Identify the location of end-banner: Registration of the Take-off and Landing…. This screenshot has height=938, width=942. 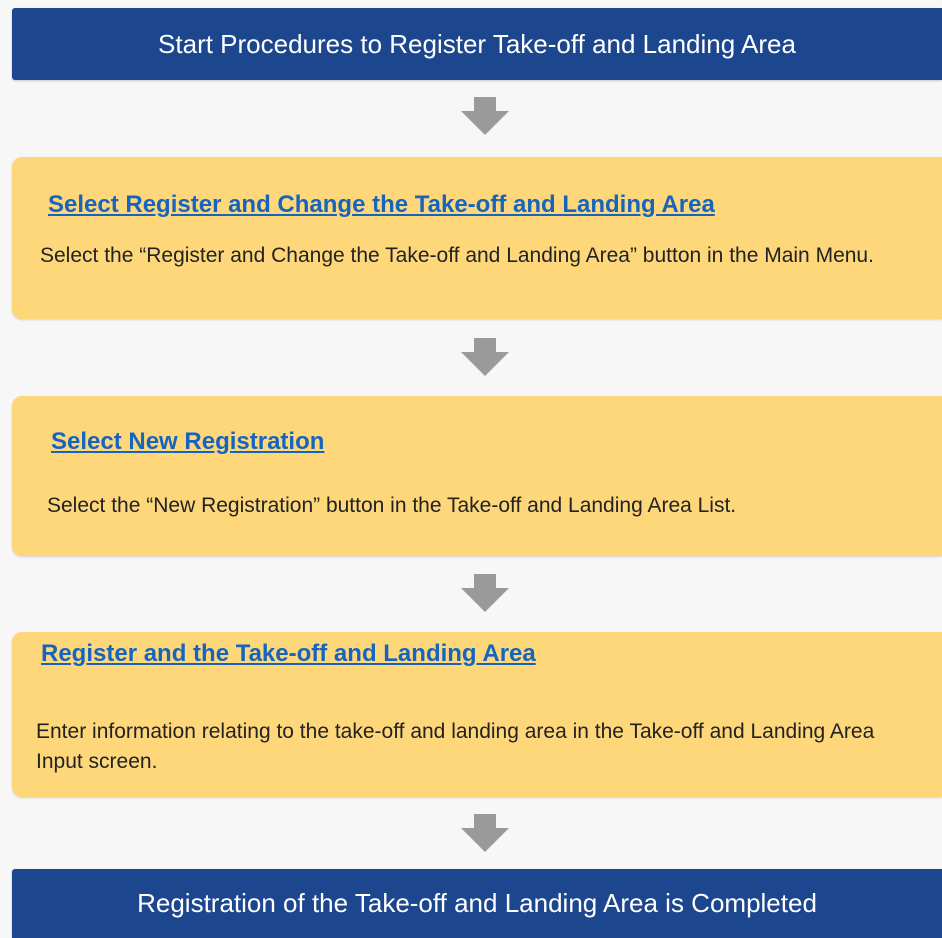
(477, 903).